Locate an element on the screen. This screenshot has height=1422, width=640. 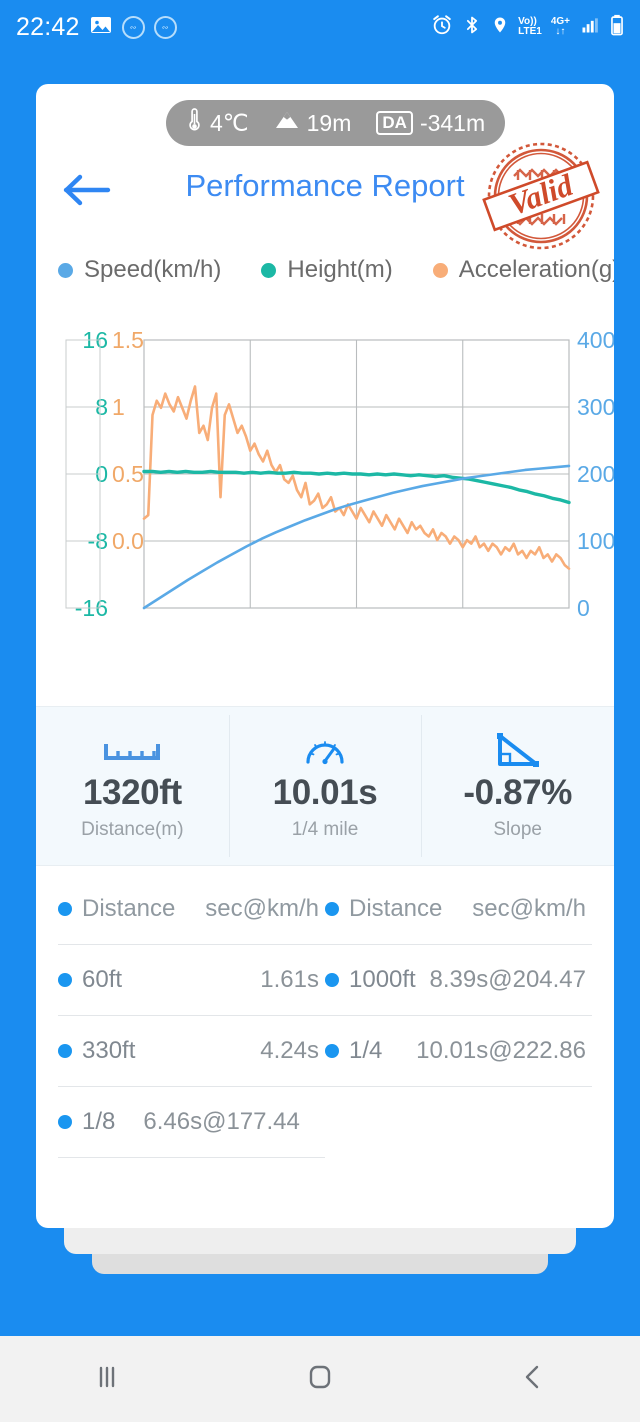
row-value: 1.61s is located at coordinates (289, 979).